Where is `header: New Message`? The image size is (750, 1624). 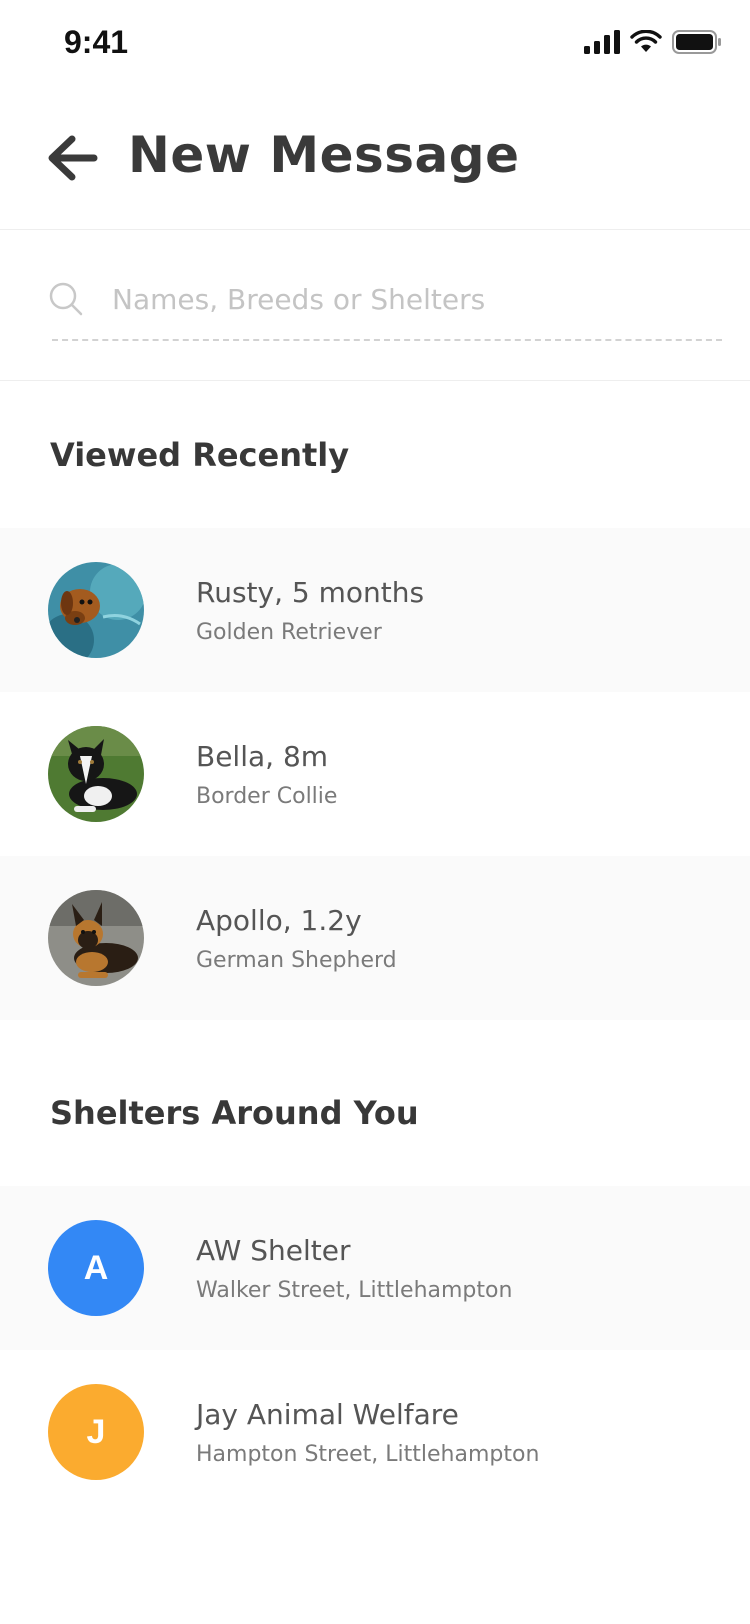 header: New Message is located at coordinates (375, 160).